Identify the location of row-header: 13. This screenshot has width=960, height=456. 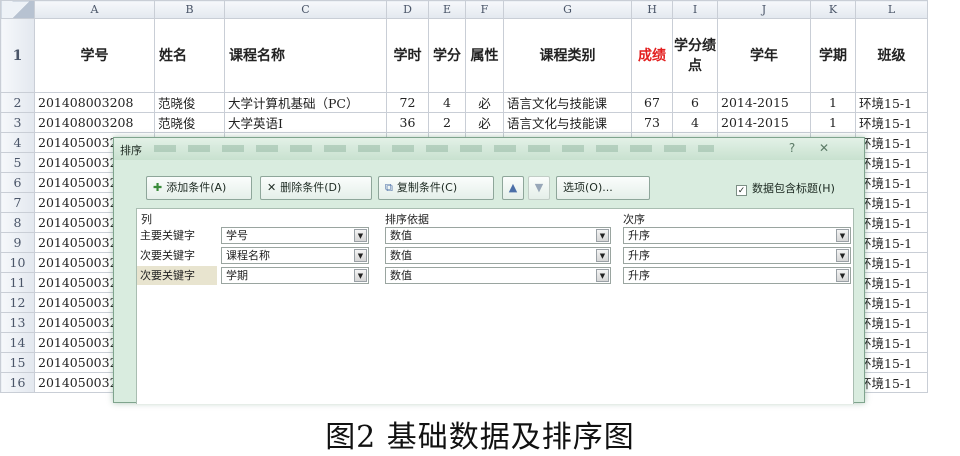
(17, 322).